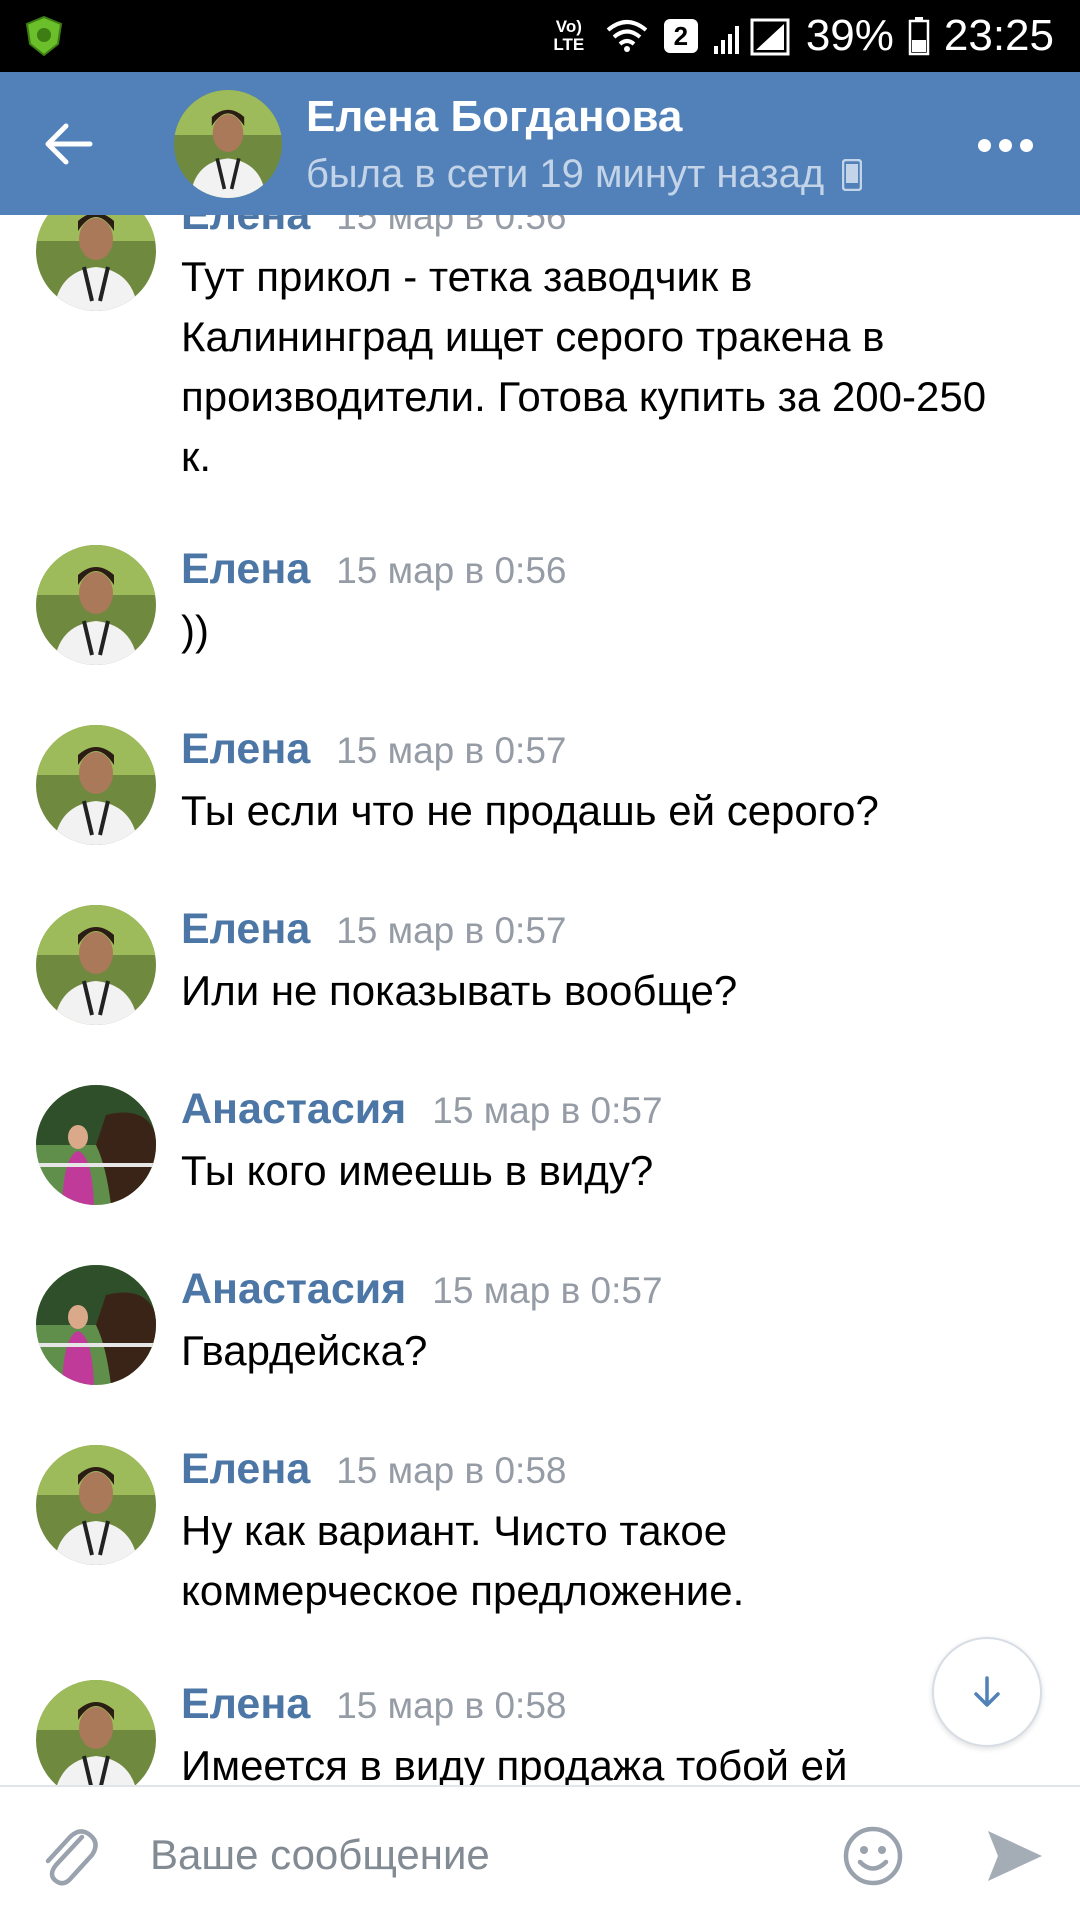  What do you see at coordinates (569, 35) in the screenshot?
I see `volte-indicator: Vo) LTE` at bounding box center [569, 35].